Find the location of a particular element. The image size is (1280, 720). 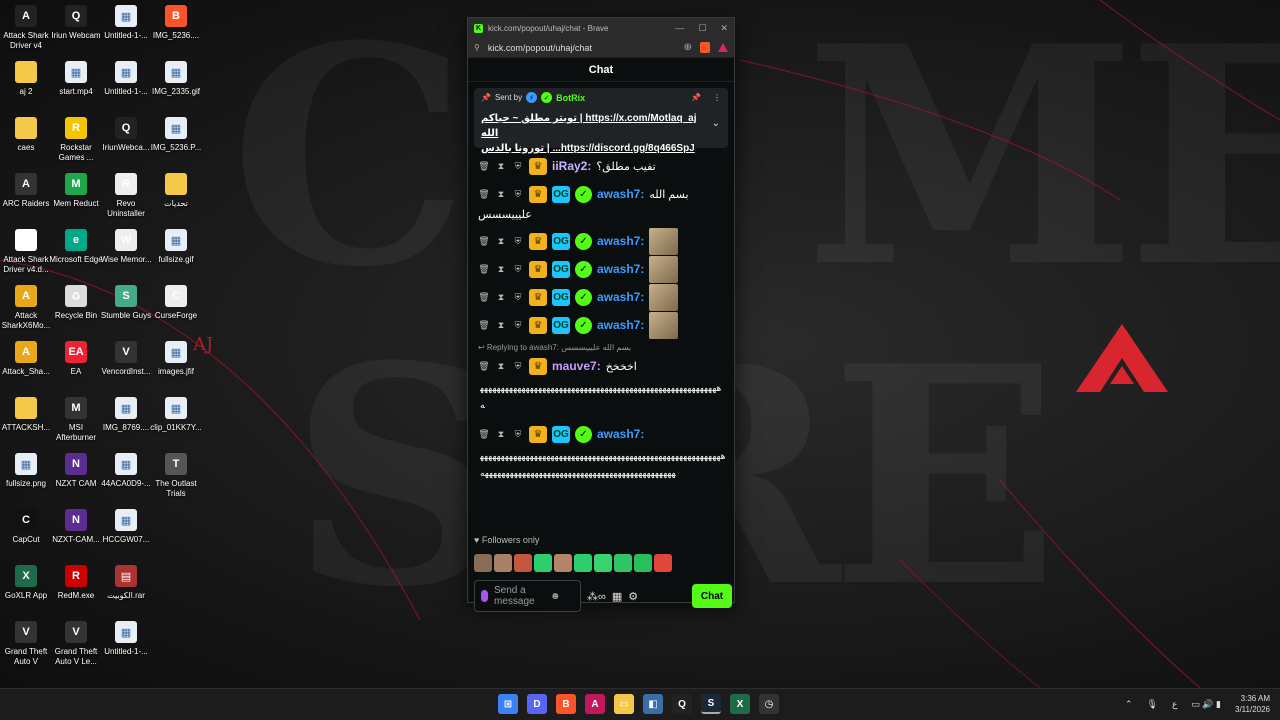

clock: 3:36 AM 3/11/2026 is located at coordinates (1252, 704).